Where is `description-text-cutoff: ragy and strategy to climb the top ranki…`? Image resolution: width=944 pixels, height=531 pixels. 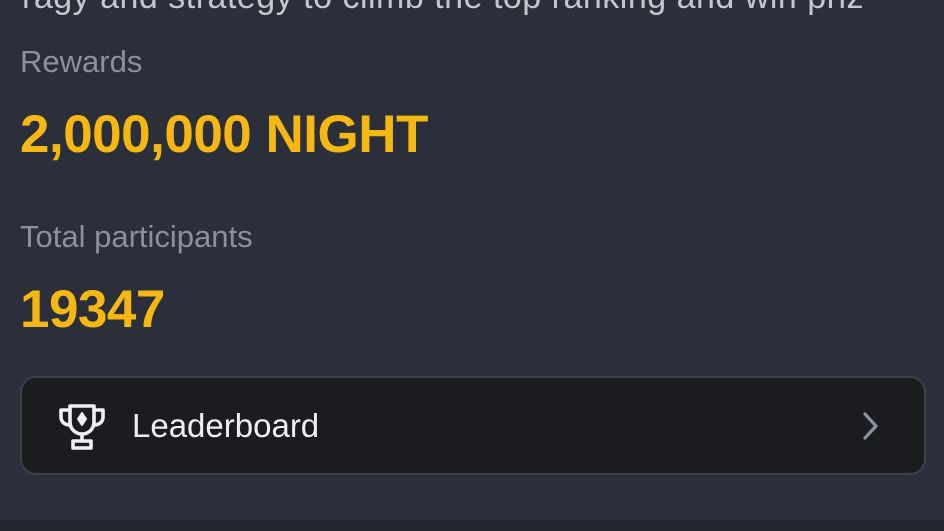 description-text-cutoff: ragy and strategy to climb the top ranki… is located at coordinates (472, 15).